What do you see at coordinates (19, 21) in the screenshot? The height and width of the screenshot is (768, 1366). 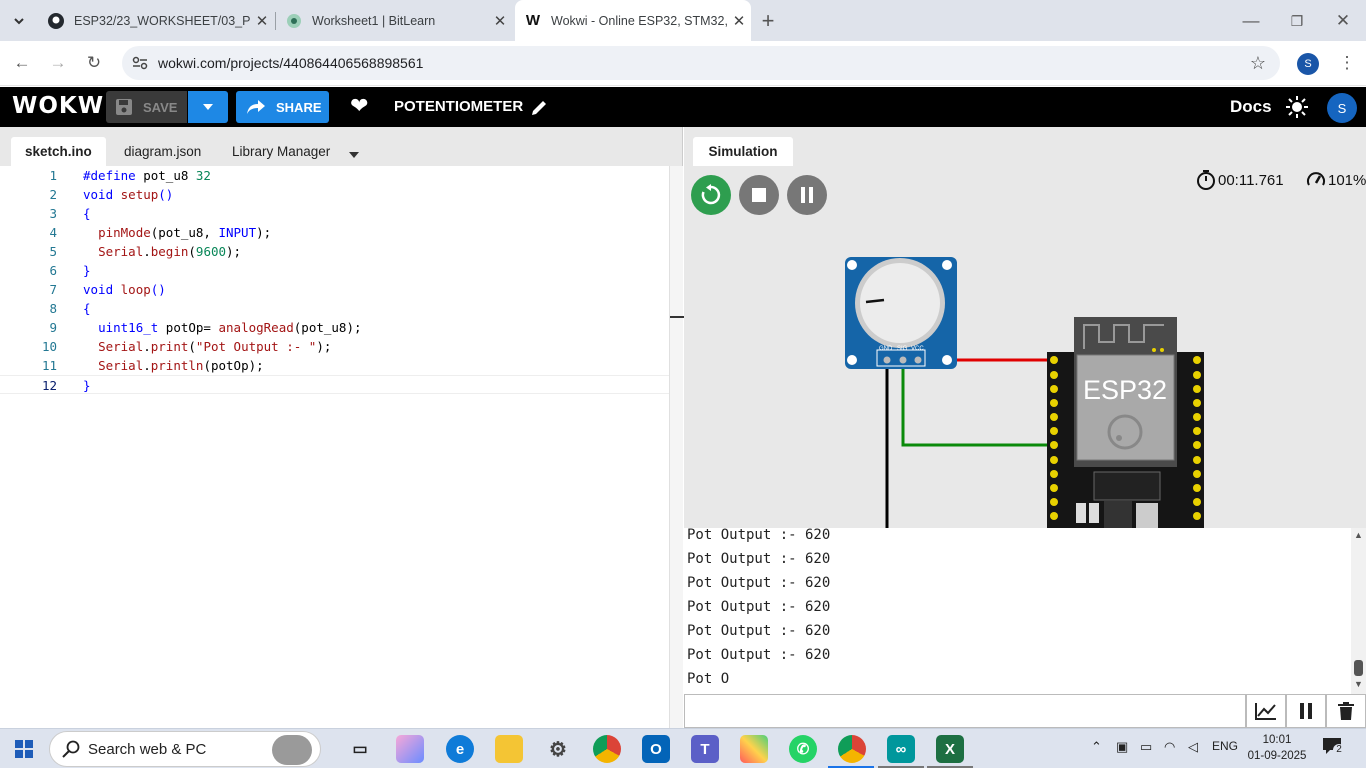 I see `tab-search-button` at bounding box center [19, 21].